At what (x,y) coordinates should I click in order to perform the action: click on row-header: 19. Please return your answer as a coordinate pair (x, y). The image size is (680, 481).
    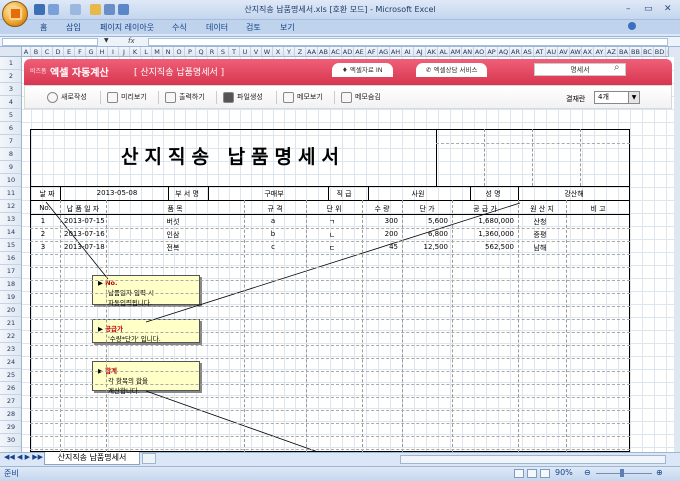
    Looking at the image, I should click on (10, 297).